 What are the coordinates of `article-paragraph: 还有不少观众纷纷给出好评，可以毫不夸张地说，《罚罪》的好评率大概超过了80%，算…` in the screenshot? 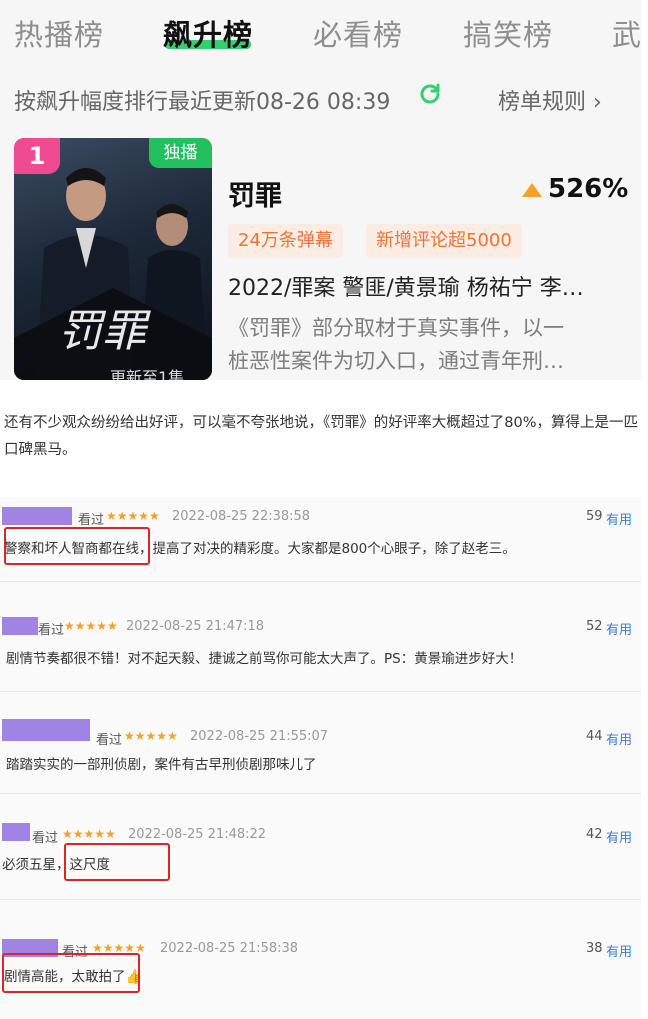 It's located at (321, 436).